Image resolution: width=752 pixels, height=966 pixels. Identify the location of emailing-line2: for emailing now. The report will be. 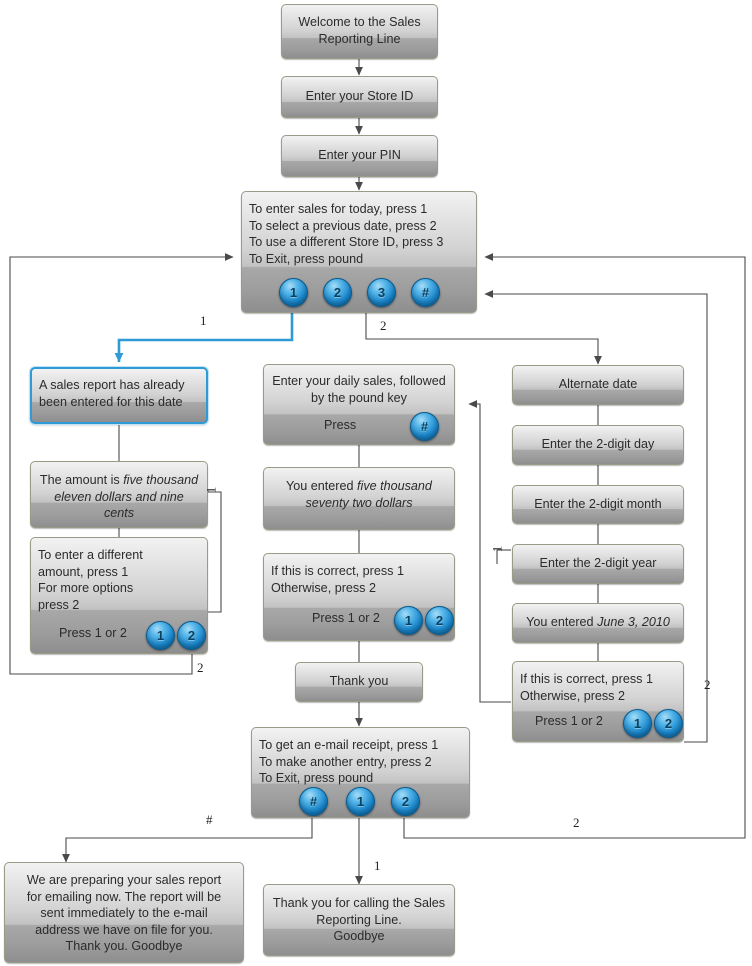
(124, 896).